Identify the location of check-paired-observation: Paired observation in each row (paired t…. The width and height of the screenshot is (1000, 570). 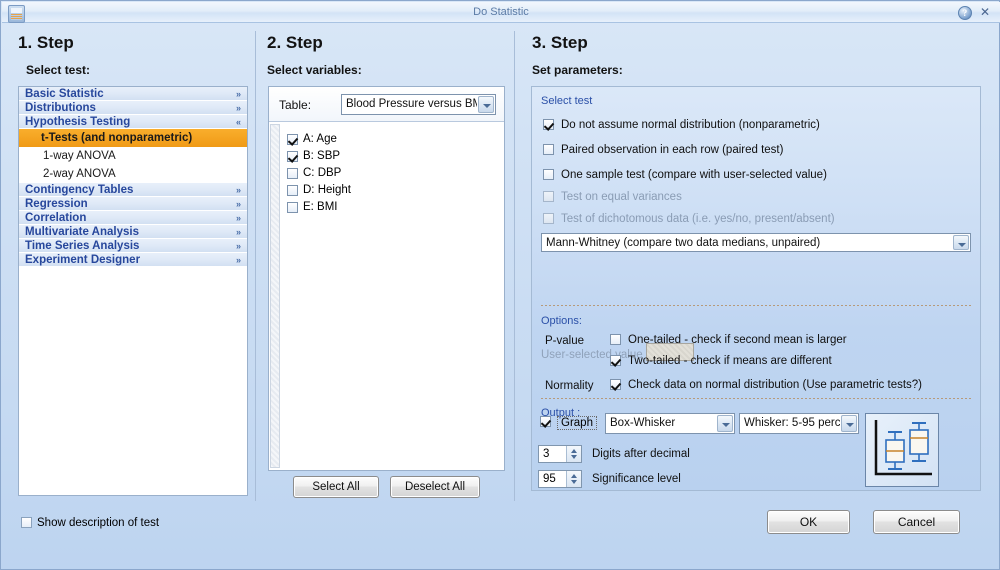
(663, 150).